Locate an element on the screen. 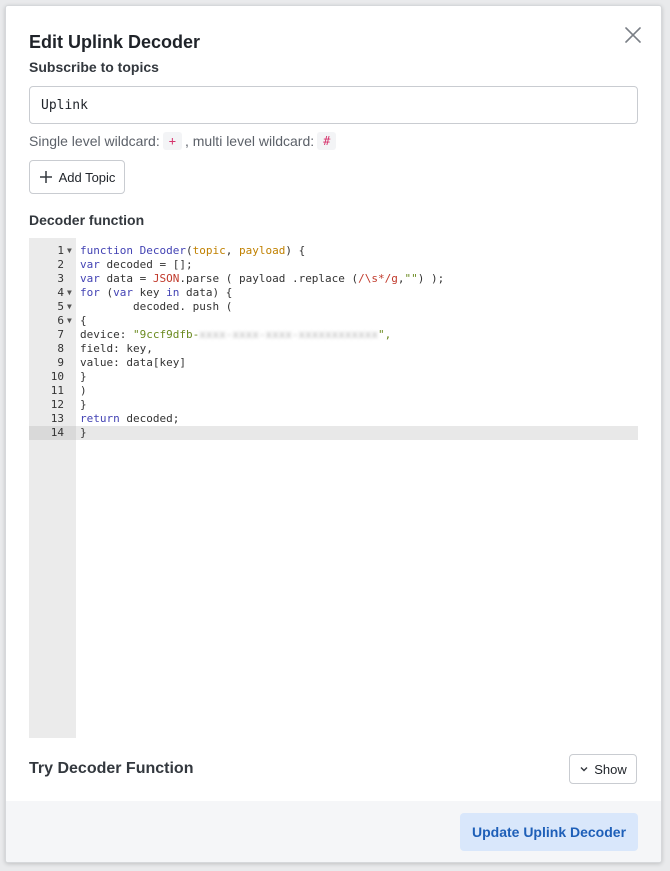 The image size is (670, 871). line-number: 2 is located at coordinates (60, 264).